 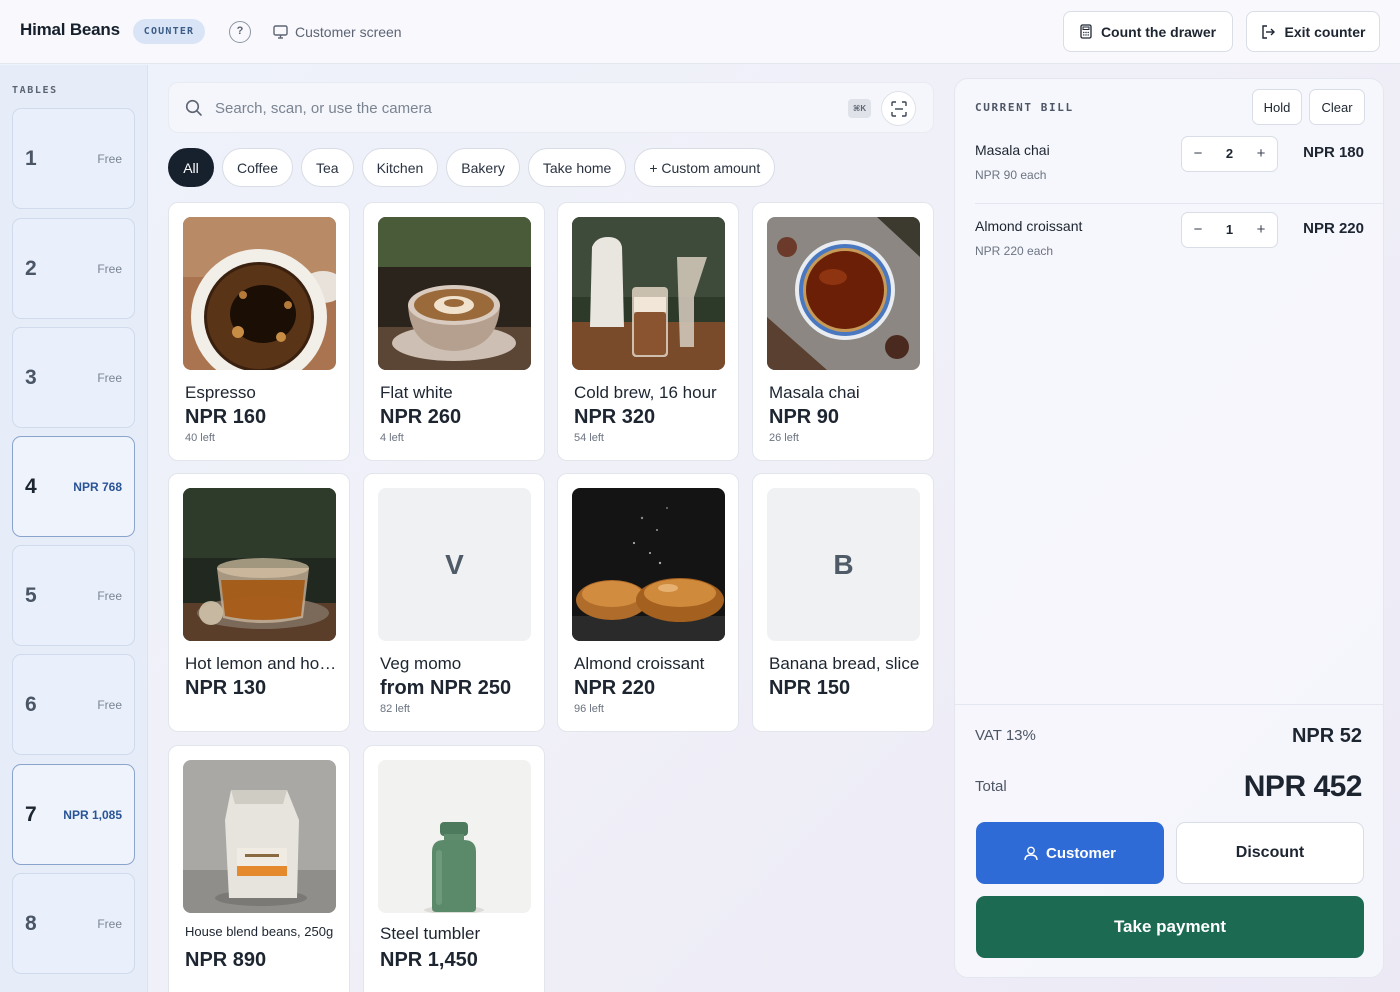 I want to click on cold-brew-photo, so click(x=648, y=293).